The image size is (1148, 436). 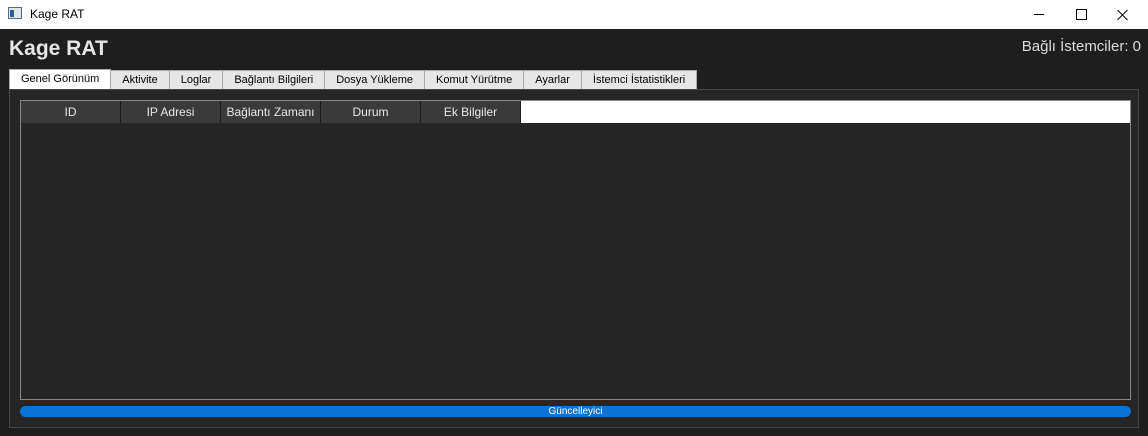 What do you see at coordinates (15, 13) in the screenshot?
I see `app-window-icon` at bounding box center [15, 13].